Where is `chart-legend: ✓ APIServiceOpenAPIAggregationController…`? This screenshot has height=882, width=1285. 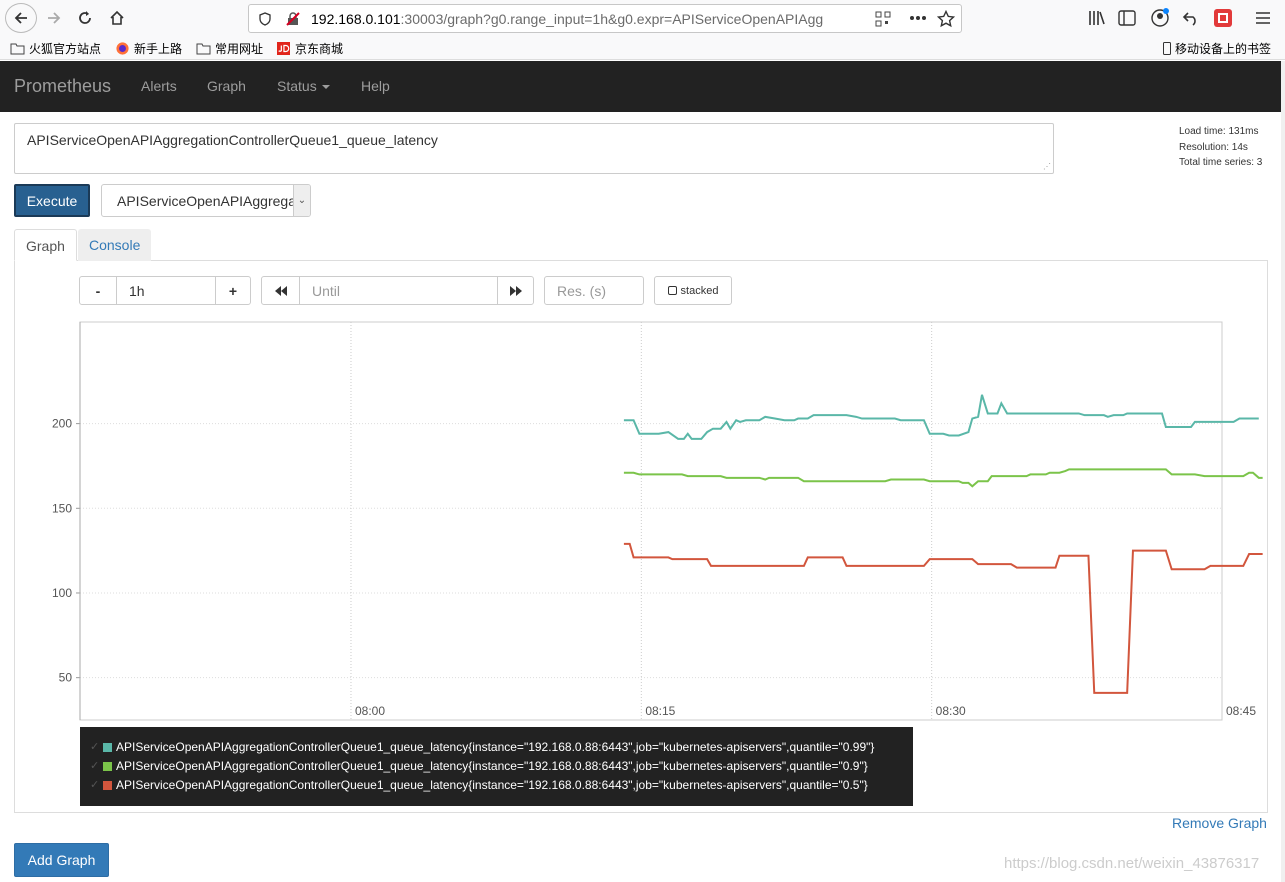
chart-legend: ✓ APIServiceOpenAPIAggregationController… is located at coordinates (496, 766).